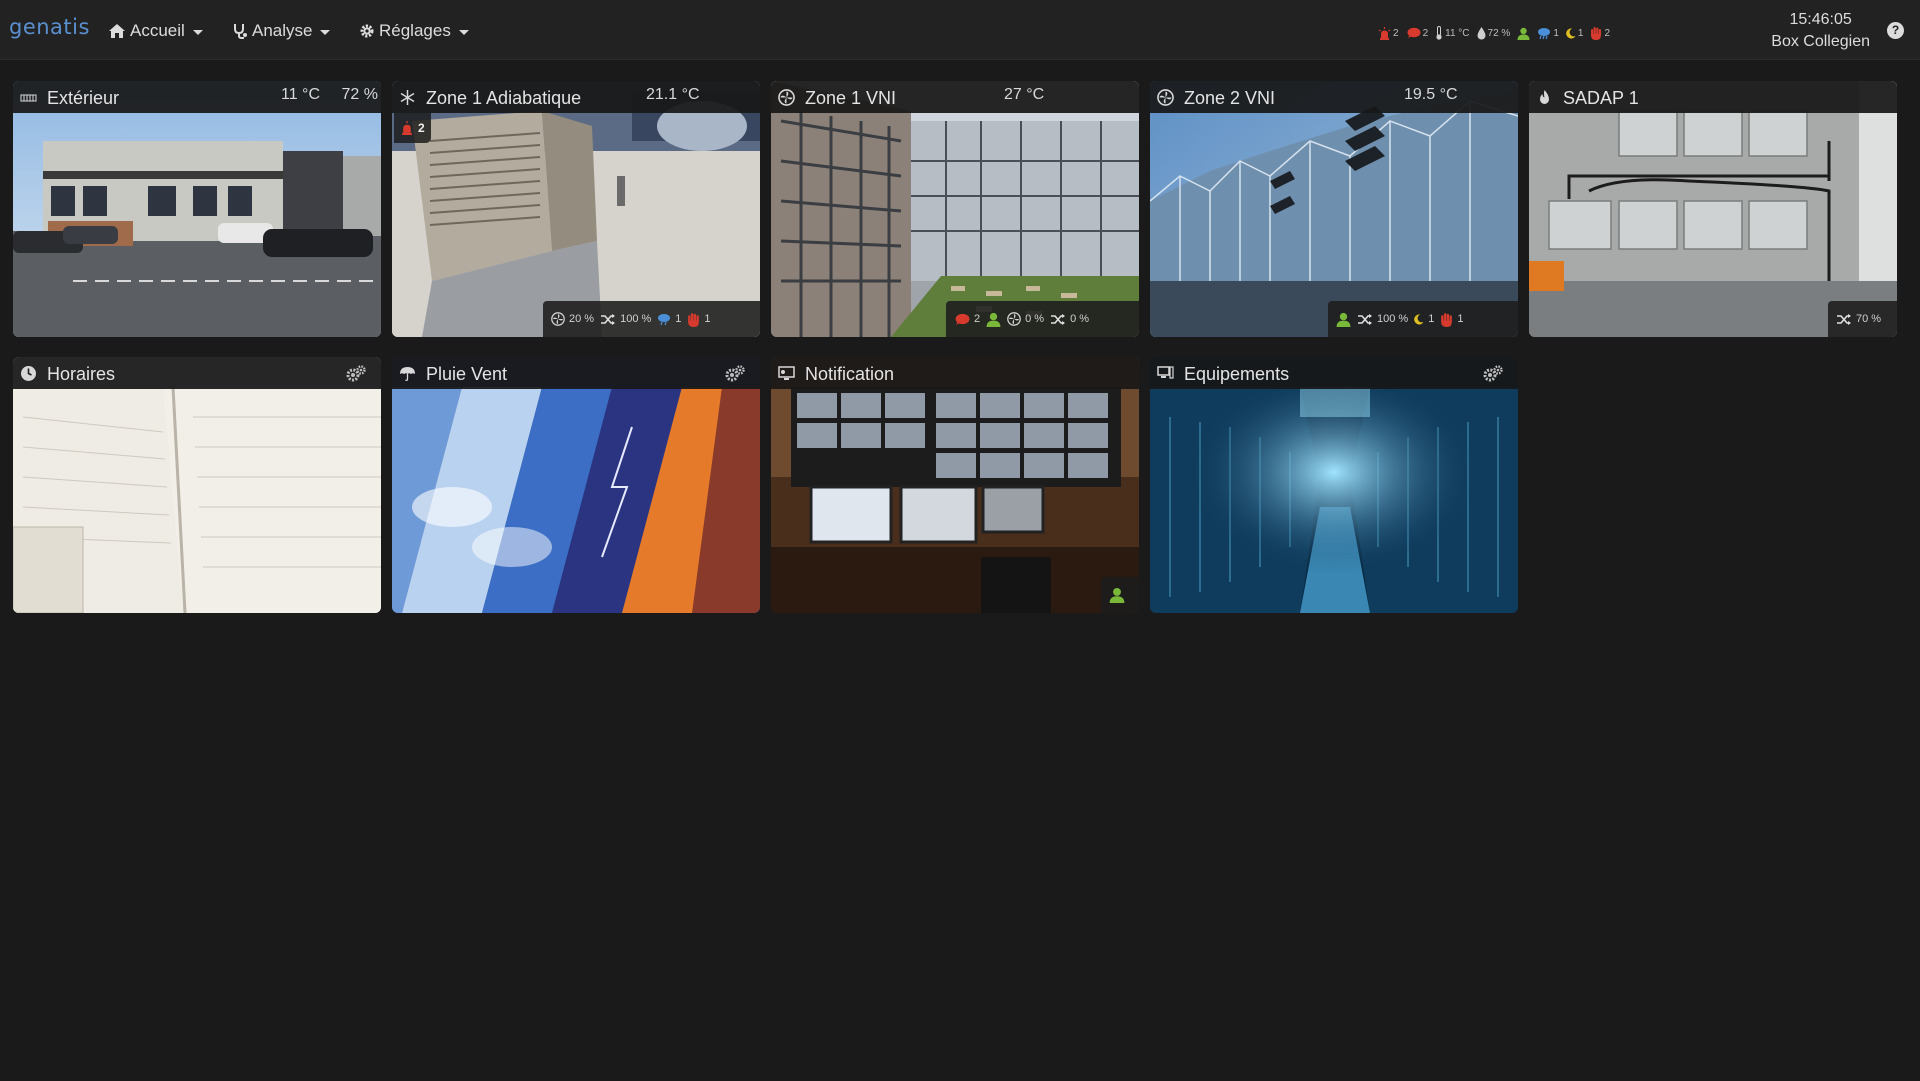  Describe the element at coordinates (504, 98) in the screenshot. I see `tile-title: Zone 1 Adiabatique` at that location.